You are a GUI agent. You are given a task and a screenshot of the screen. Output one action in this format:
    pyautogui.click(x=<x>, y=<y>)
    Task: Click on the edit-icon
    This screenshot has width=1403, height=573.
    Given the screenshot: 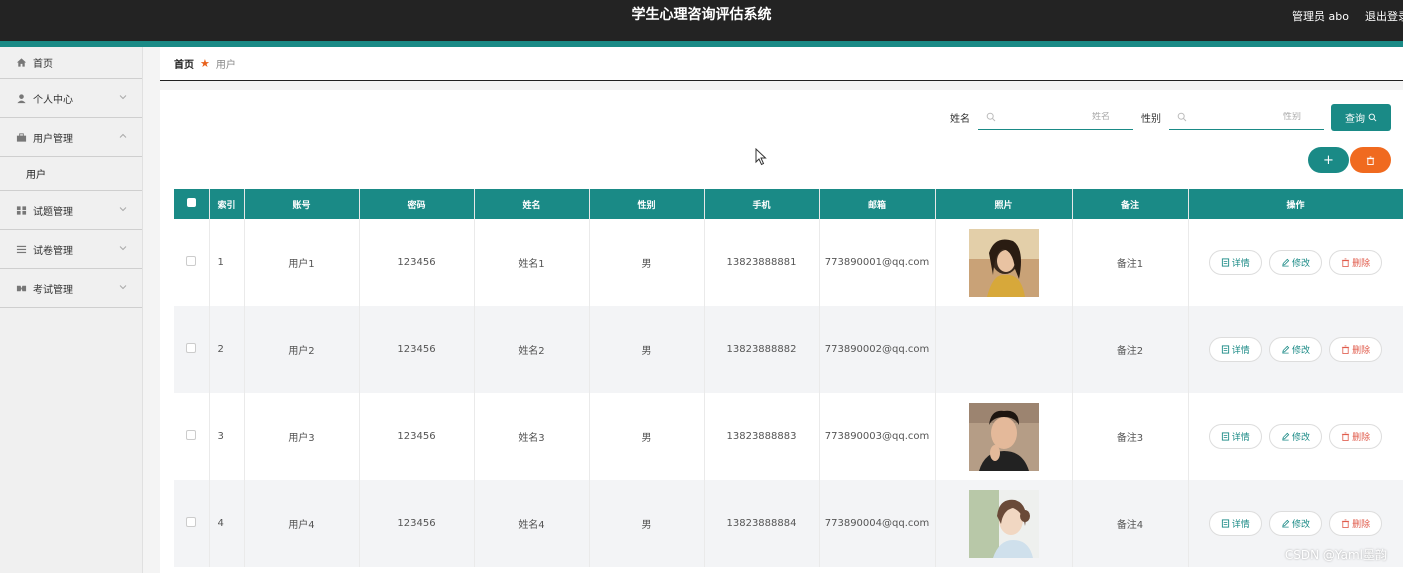 What is the action you would take?
    pyautogui.click(x=1286, y=262)
    